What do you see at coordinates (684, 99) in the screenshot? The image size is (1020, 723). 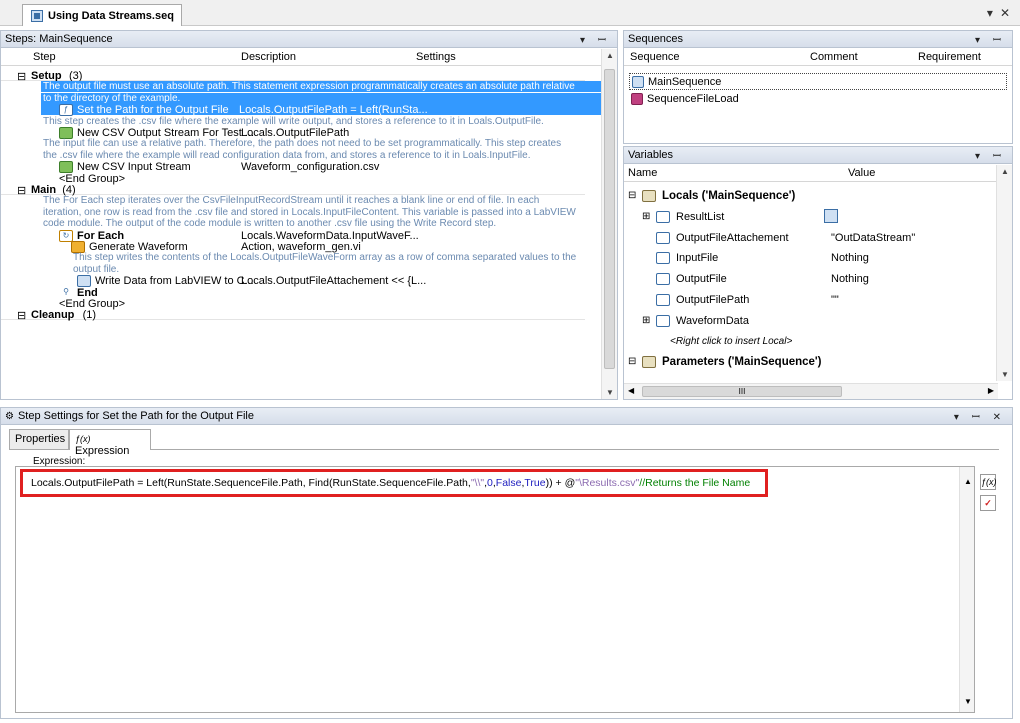 I see `sequence-item-sequencefileload: SequenceFileLoad` at bounding box center [684, 99].